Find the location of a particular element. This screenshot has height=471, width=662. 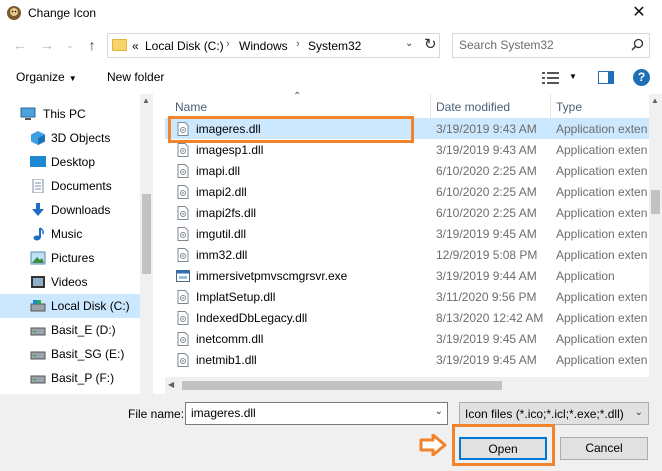

close-icon: ✕ is located at coordinates (639, 13).